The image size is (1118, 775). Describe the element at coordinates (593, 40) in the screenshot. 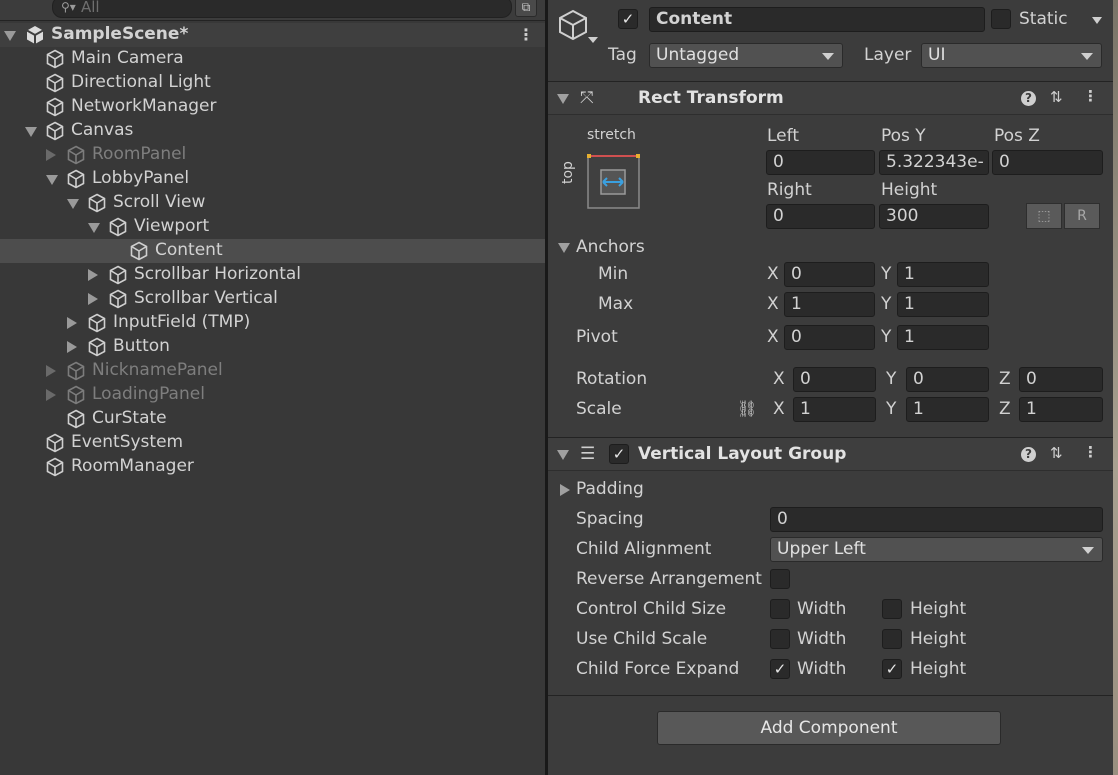

I see `icon-dropdown-icon` at that location.